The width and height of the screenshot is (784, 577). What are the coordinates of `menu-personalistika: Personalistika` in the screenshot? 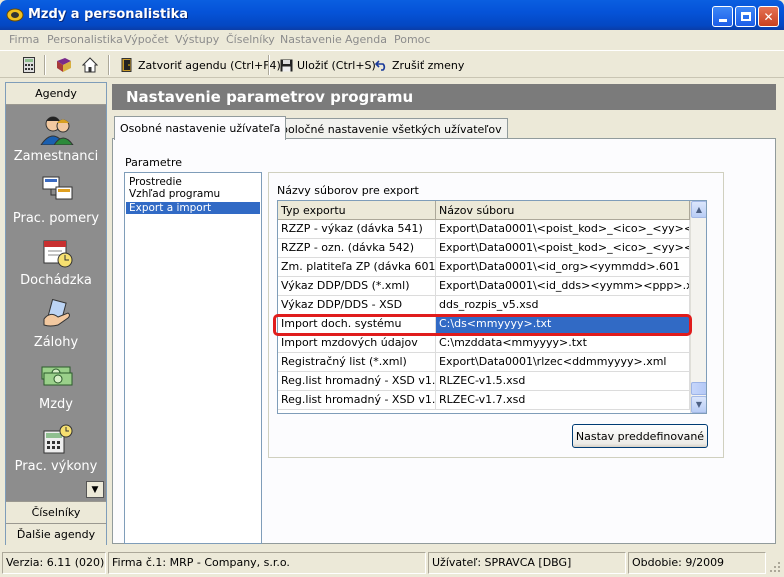 It's located at (85, 39).